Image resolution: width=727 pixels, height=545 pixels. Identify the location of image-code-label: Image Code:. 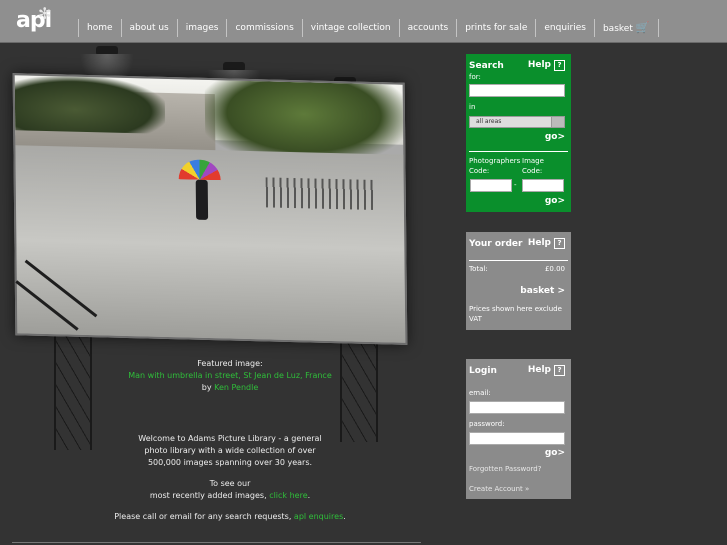
(533, 166).